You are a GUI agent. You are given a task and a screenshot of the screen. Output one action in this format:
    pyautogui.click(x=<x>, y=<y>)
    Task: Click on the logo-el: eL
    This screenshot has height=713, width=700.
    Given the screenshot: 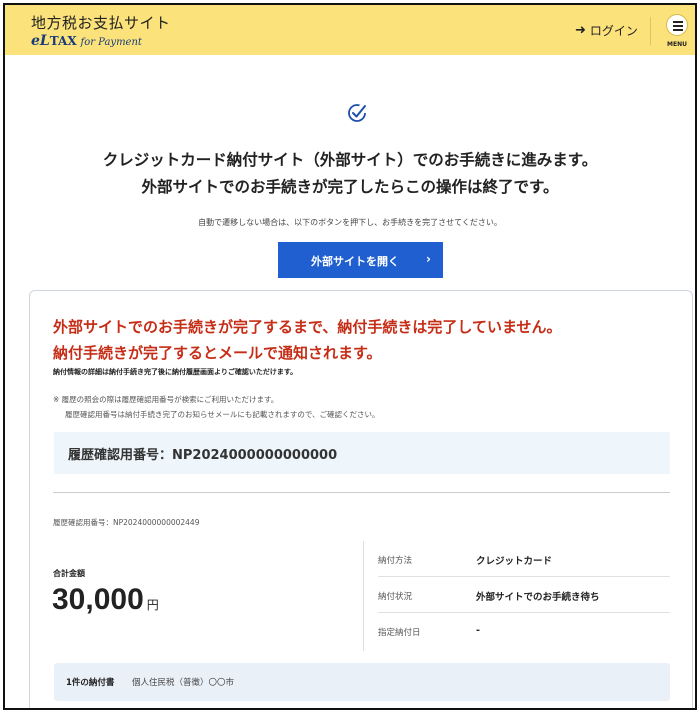 What is the action you would take?
    pyautogui.click(x=40, y=41)
    